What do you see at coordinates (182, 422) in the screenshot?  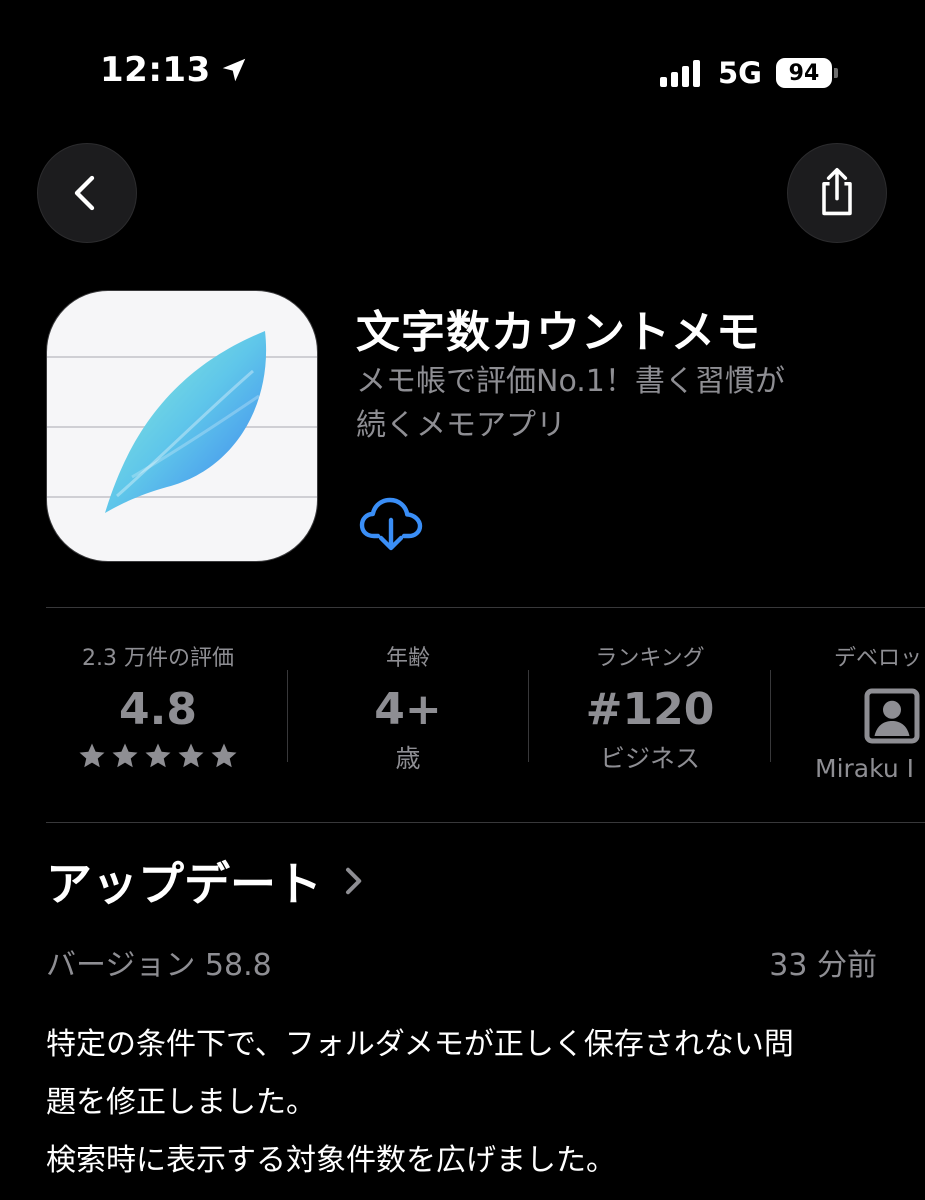 I see `feather-logo-icon` at bounding box center [182, 422].